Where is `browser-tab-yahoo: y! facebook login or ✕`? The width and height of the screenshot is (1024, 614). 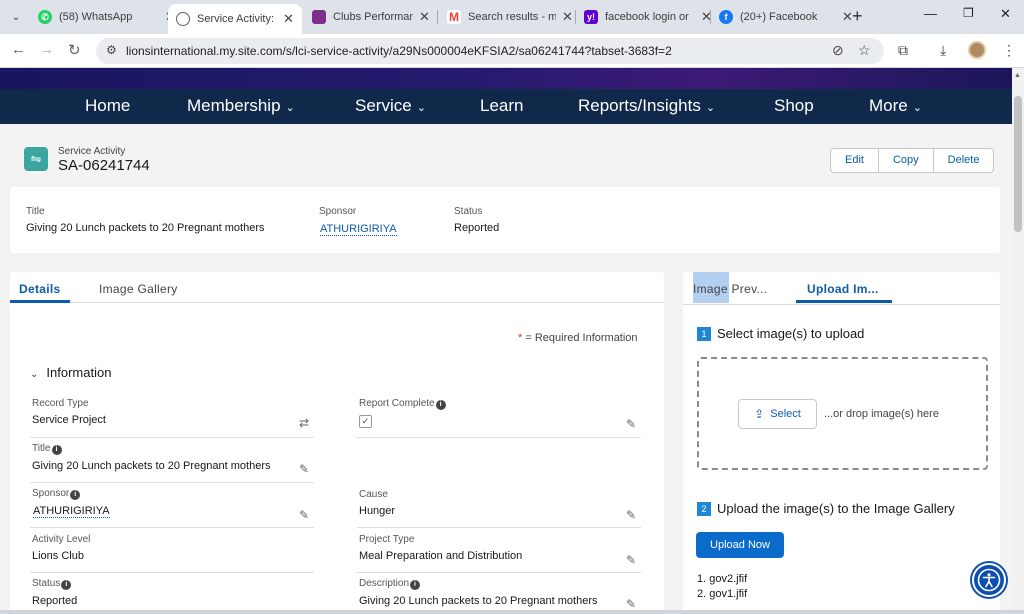
browser-tab-yahoo: y! facebook login or ✕ is located at coordinates (648, 17).